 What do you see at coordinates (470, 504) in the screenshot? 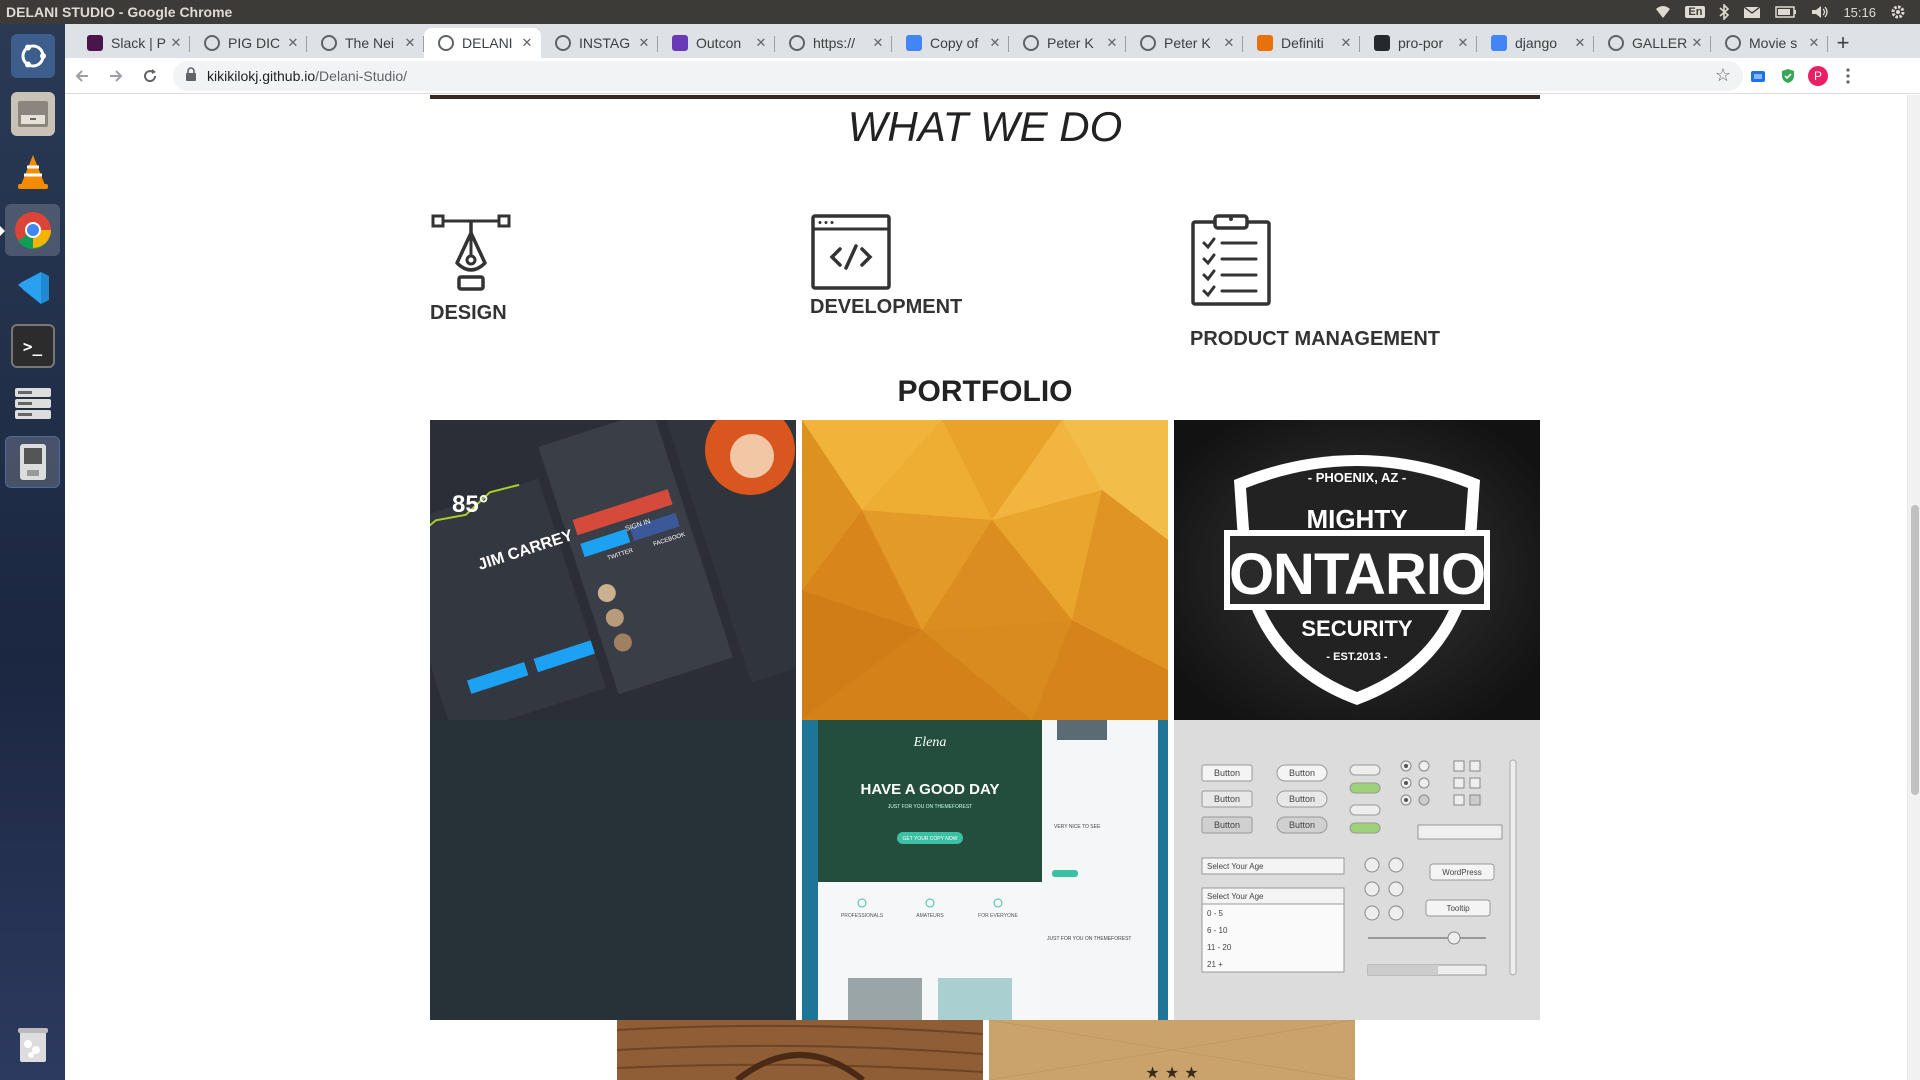
I see `ui-kit-temp: 85°` at bounding box center [470, 504].